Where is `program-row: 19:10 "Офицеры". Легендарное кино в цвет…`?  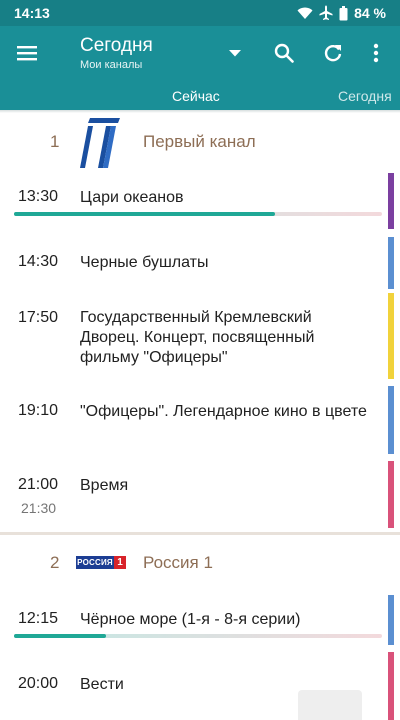
program-row: 19:10 "Офицеры". Легендарное кино в цвет… is located at coordinates (200, 420).